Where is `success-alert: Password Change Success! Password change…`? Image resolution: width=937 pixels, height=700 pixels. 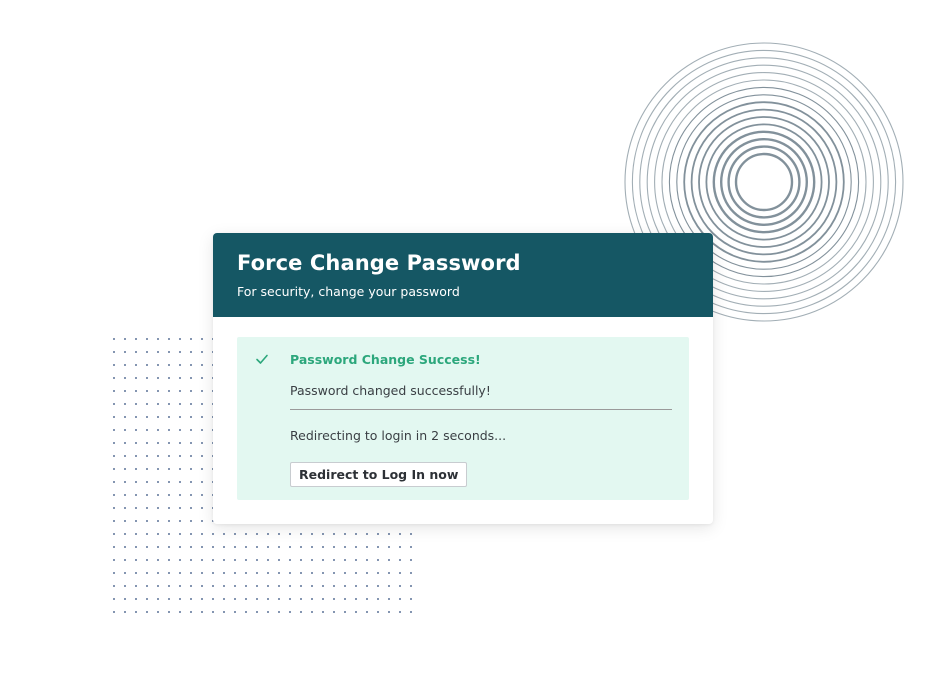 success-alert: Password Change Success! Password change… is located at coordinates (463, 418).